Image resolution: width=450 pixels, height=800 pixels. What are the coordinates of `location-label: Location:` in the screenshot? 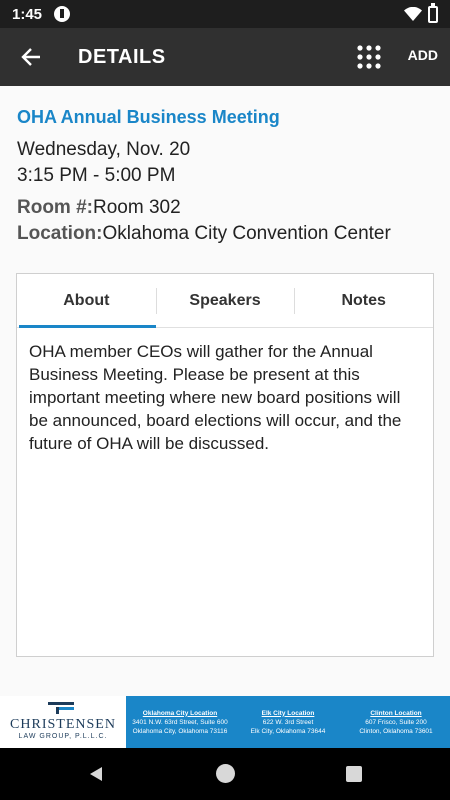 It's located at (60, 233).